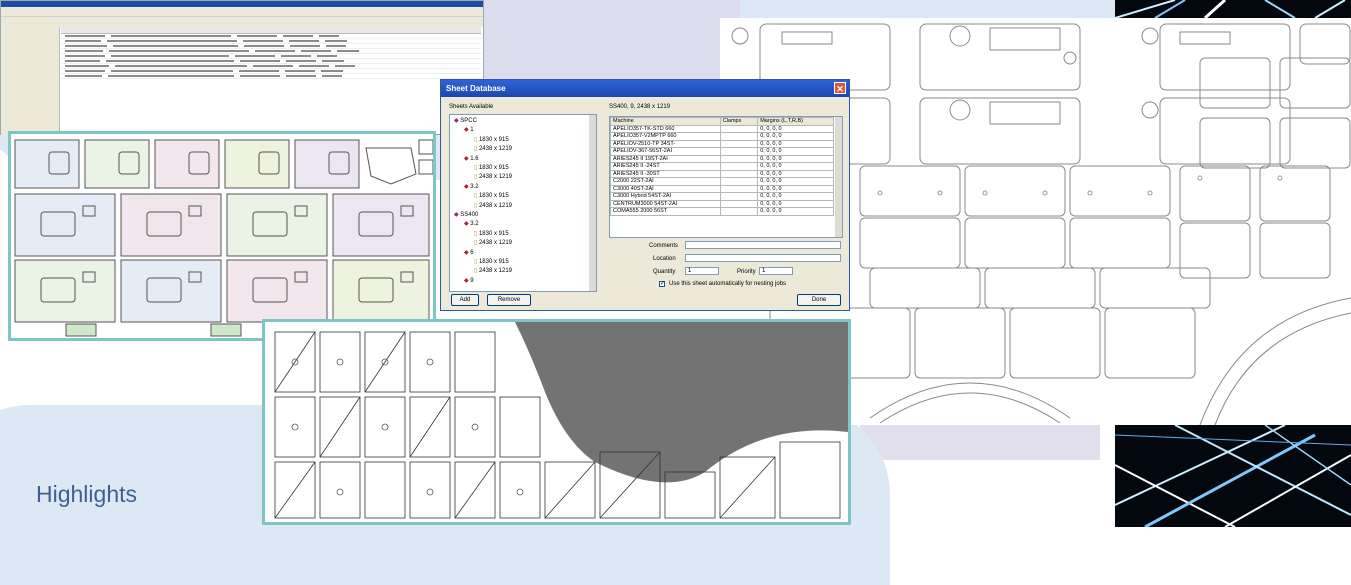 This screenshot has height=585, width=1351. What do you see at coordinates (840, 88) in the screenshot?
I see `close-icon: ✕` at bounding box center [840, 88].